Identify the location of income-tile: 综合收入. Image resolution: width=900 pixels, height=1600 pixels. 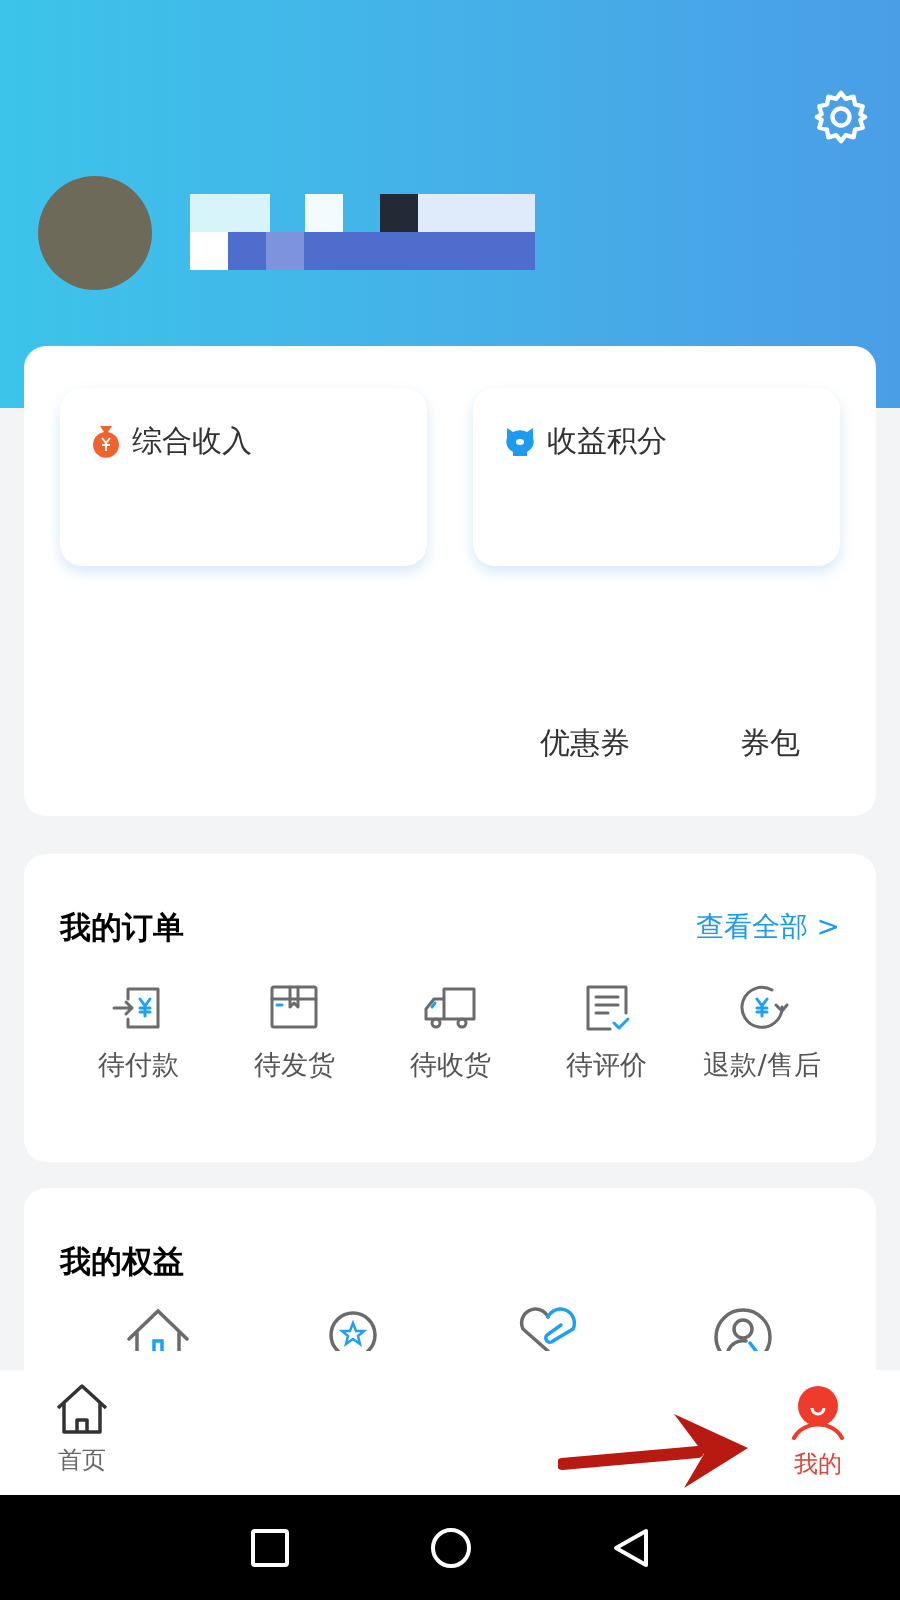
(243, 477).